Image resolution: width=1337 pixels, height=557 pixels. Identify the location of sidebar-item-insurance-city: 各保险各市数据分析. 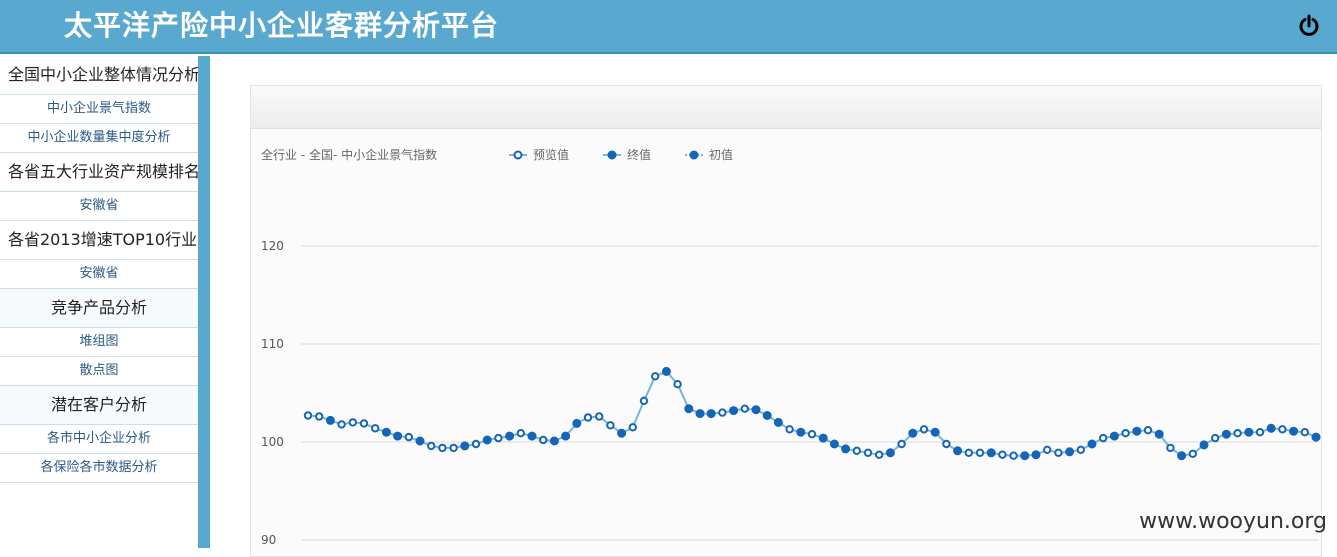
(99, 468).